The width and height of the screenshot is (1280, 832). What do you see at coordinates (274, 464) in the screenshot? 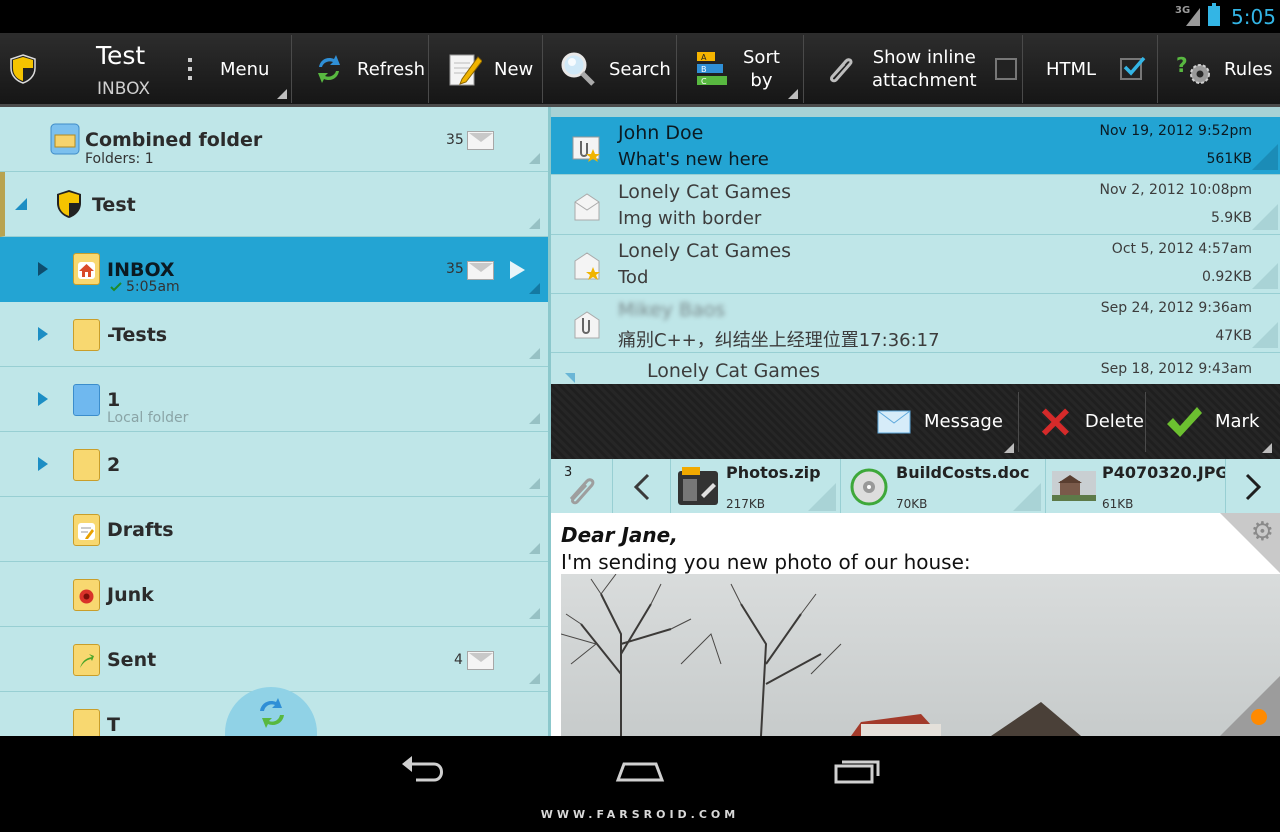
I see `folder-row-2: 2` at bounding box center [274, 464].